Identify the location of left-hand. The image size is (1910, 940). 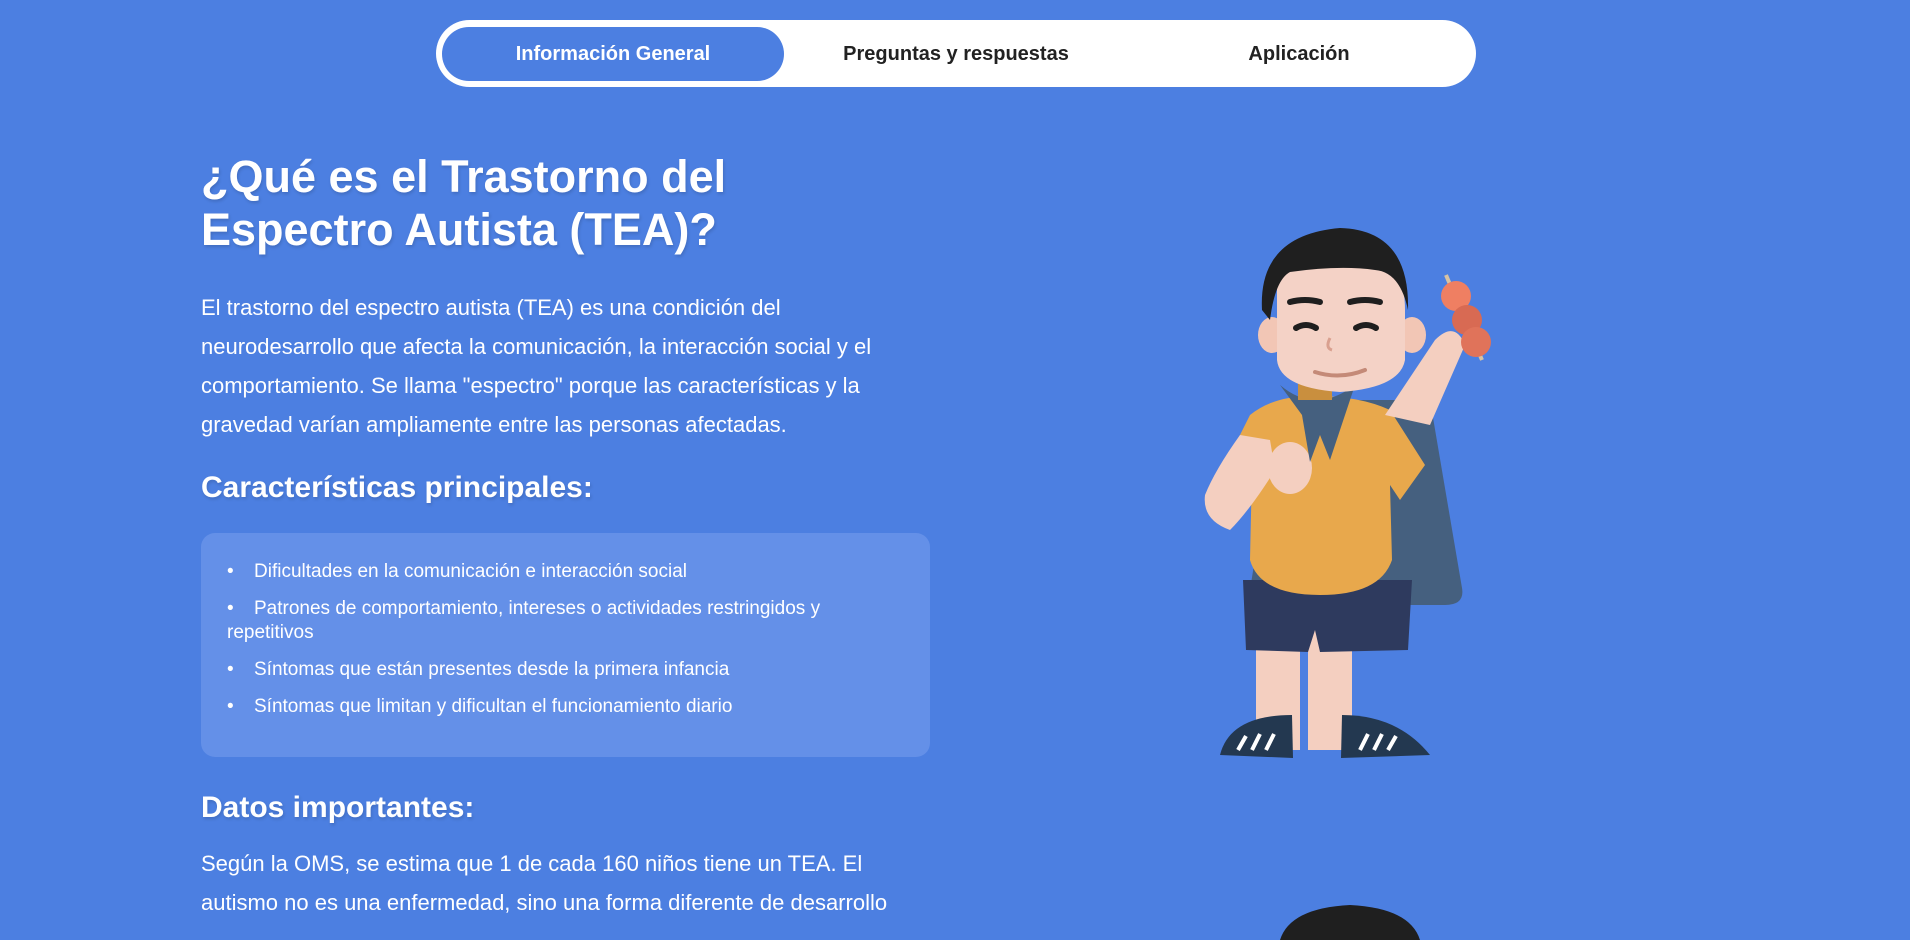
(1290, 468).